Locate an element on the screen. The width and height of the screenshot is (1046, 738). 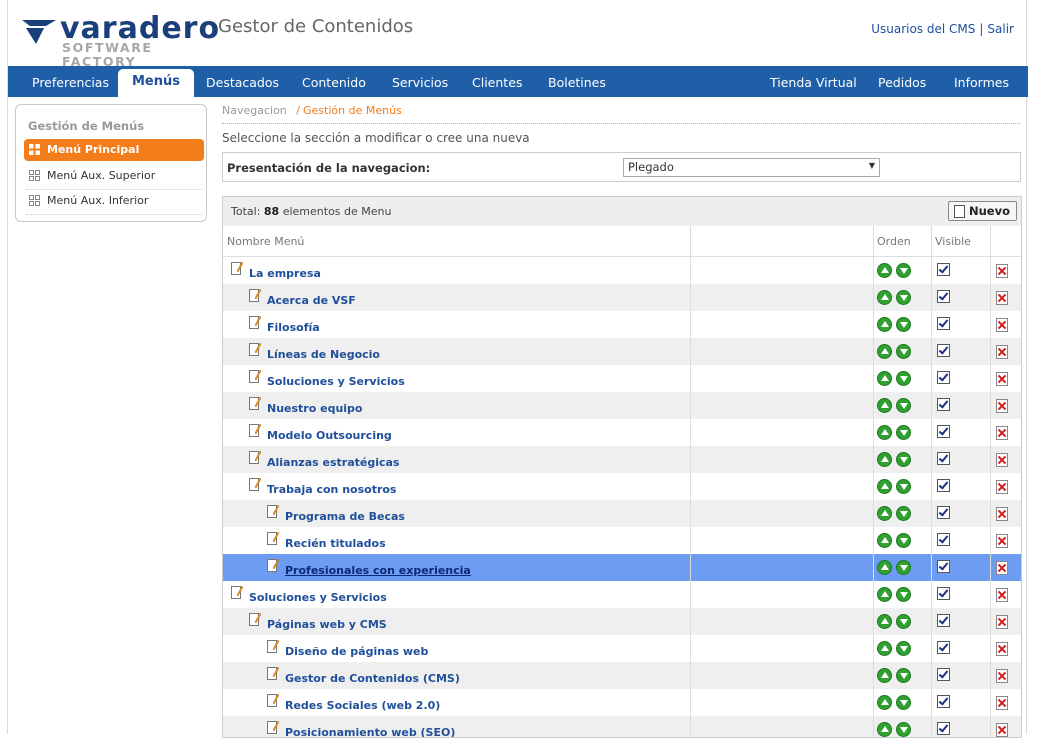
table-row: Líneas de Negocio is located at coordinates (622, 352).